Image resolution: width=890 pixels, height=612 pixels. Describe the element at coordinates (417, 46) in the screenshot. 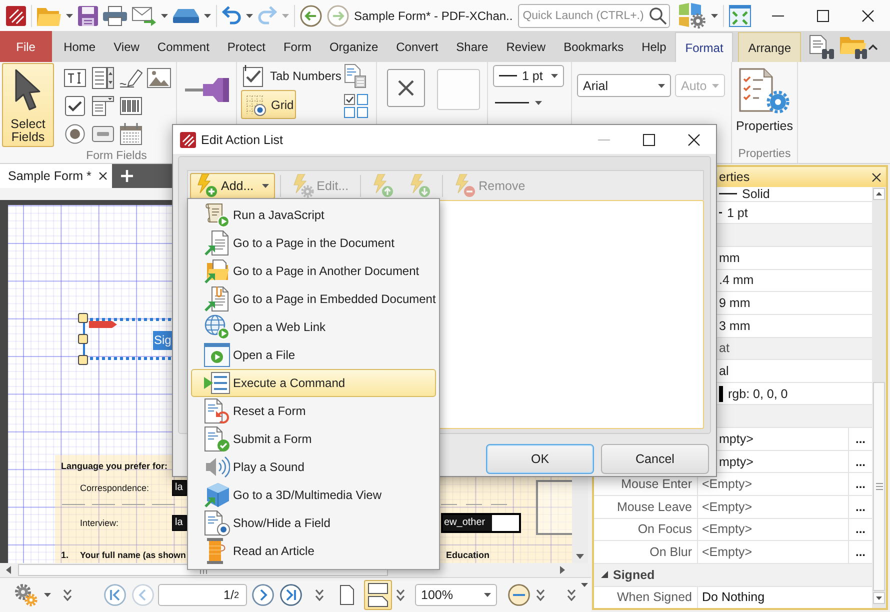

I see `ribbon-tab: Convert` at that location.